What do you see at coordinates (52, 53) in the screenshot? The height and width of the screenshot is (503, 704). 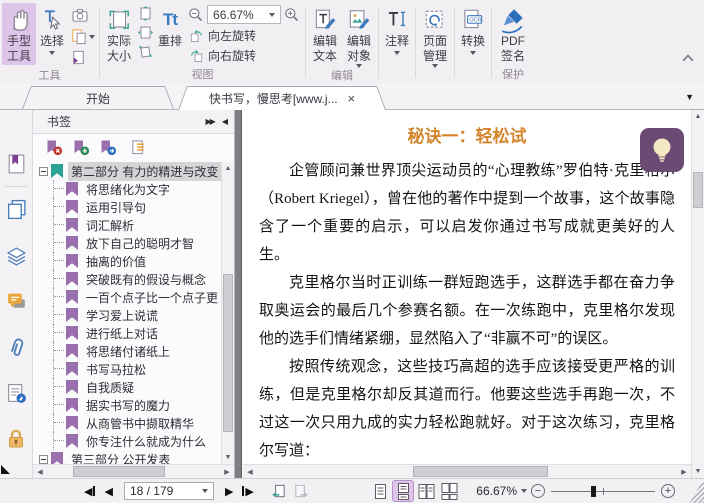 I see `select-dropdown-arrow` at bounding box center [52, 53].